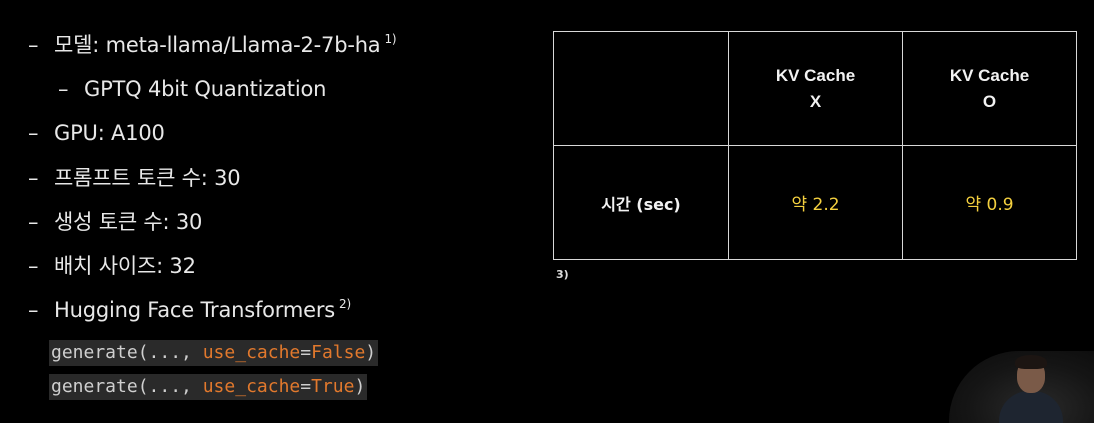 The width and height of the screenshot is (1094, 423). What do you see at coordinates (345, 304) in the screenshot?
I see `footnote-ref-2: 2)` at bounding box center [345, 304].